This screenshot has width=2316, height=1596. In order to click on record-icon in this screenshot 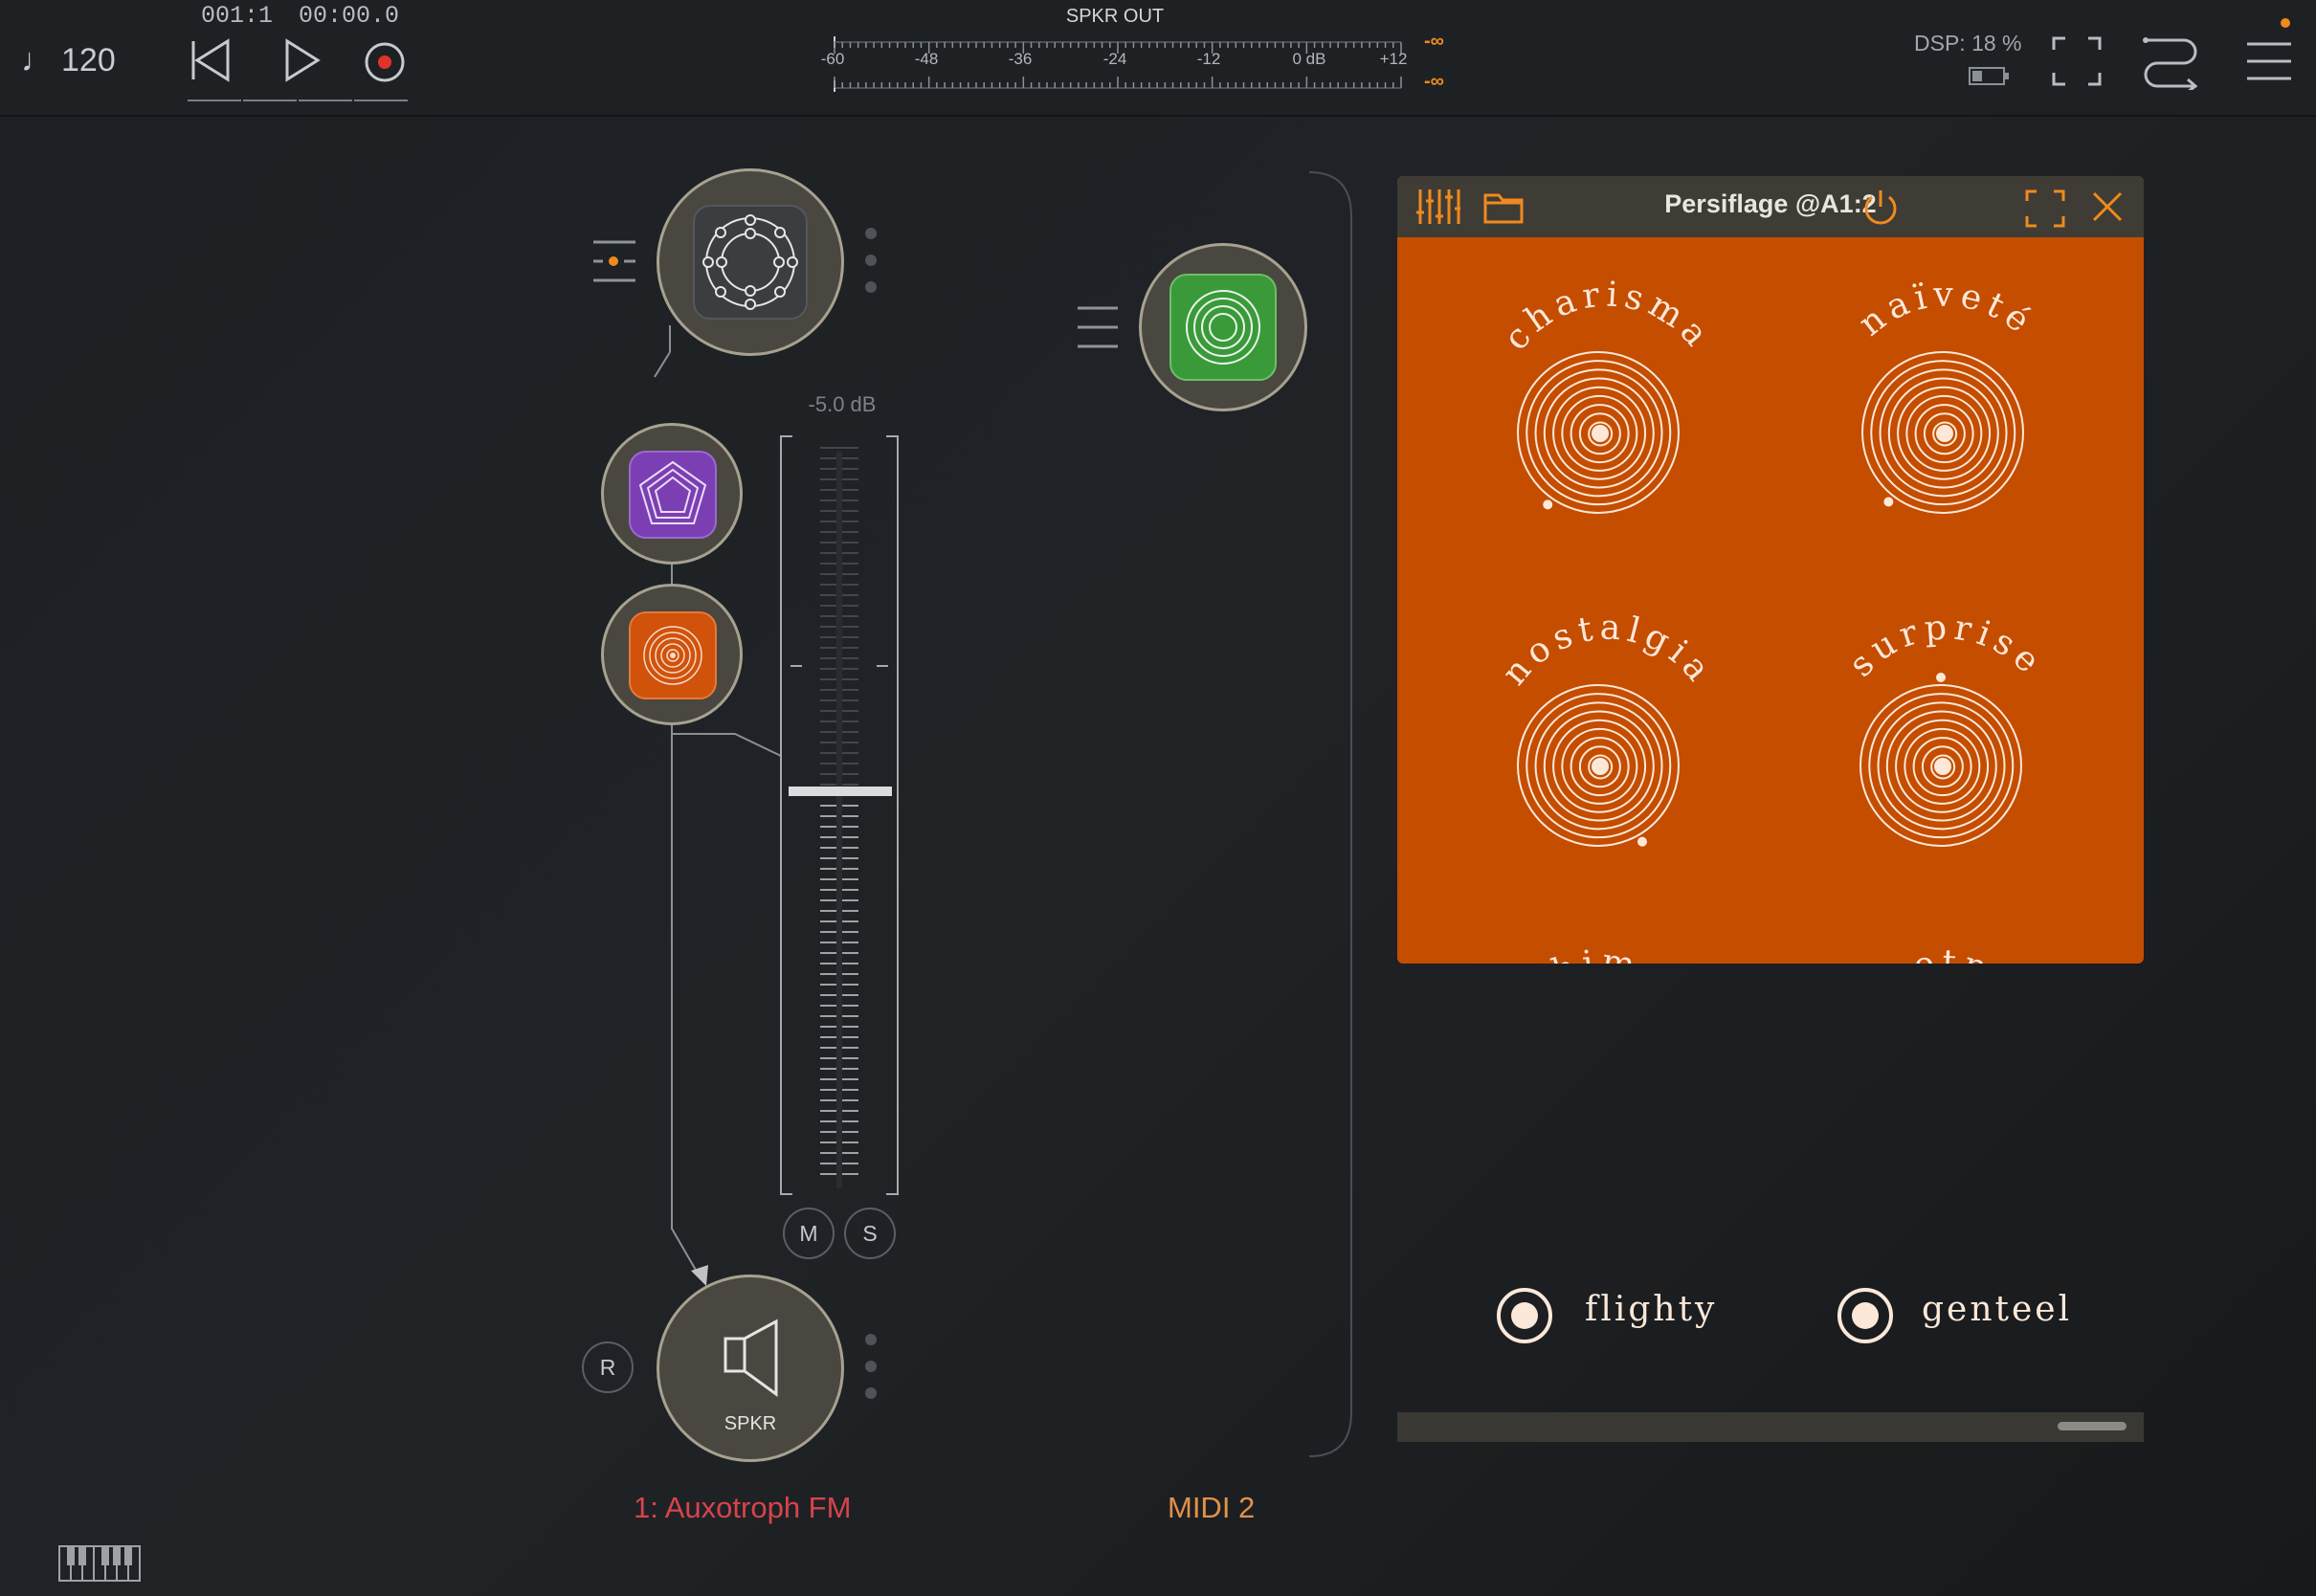, I will do `click(385, 62)`.